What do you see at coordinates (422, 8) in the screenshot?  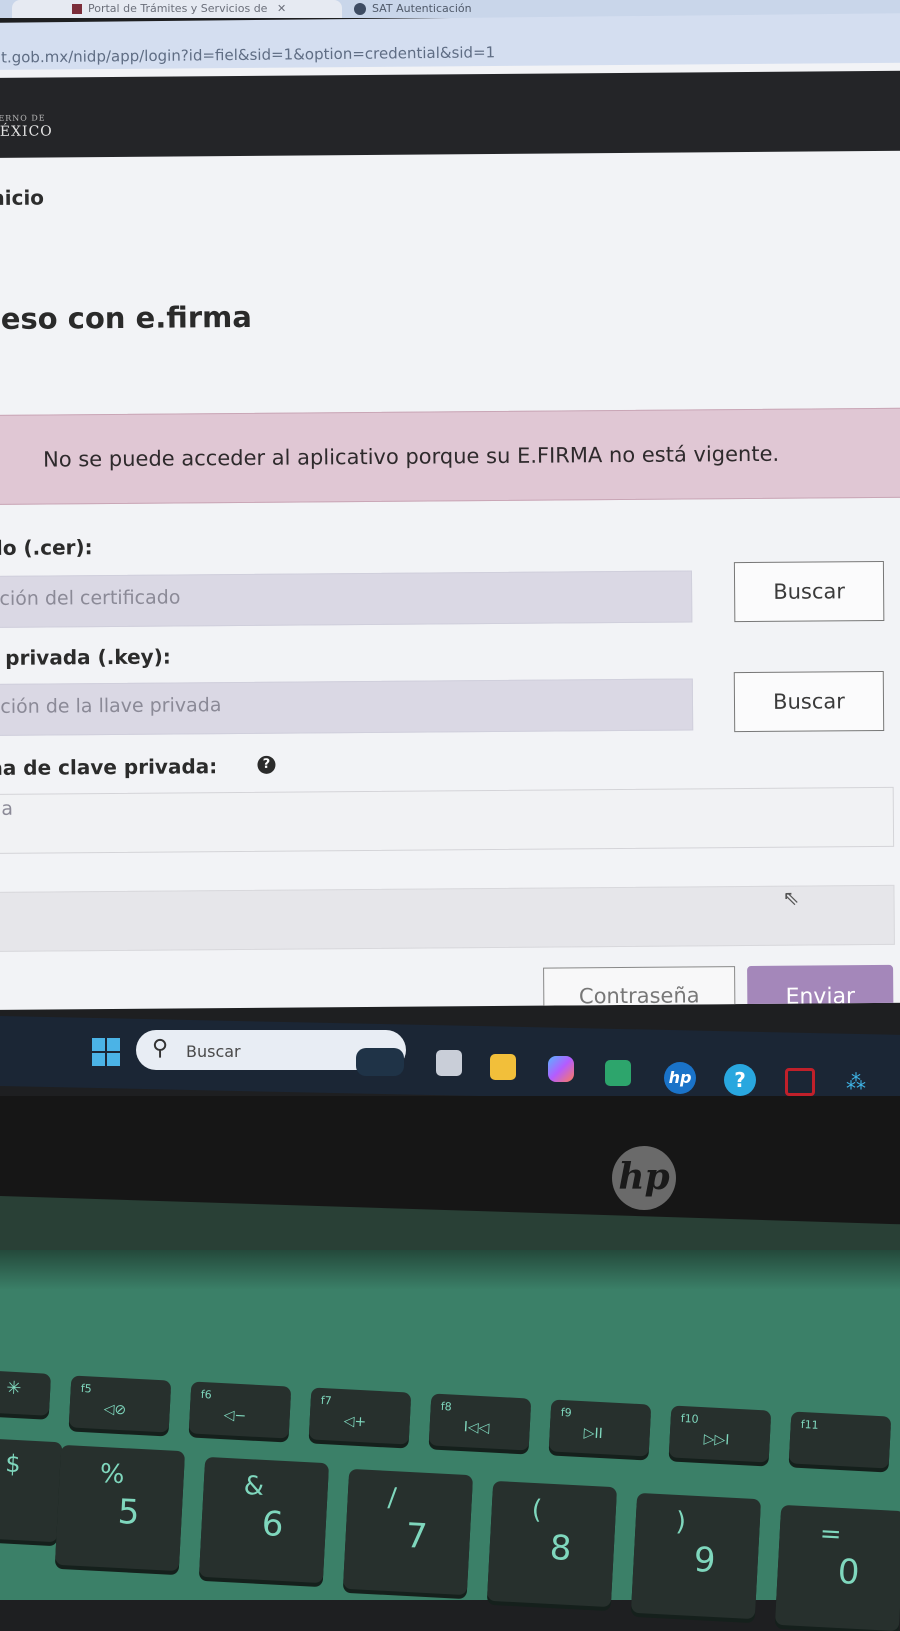 I see `tab-title: SAT Autenticación` at bounding box center [422, 8].